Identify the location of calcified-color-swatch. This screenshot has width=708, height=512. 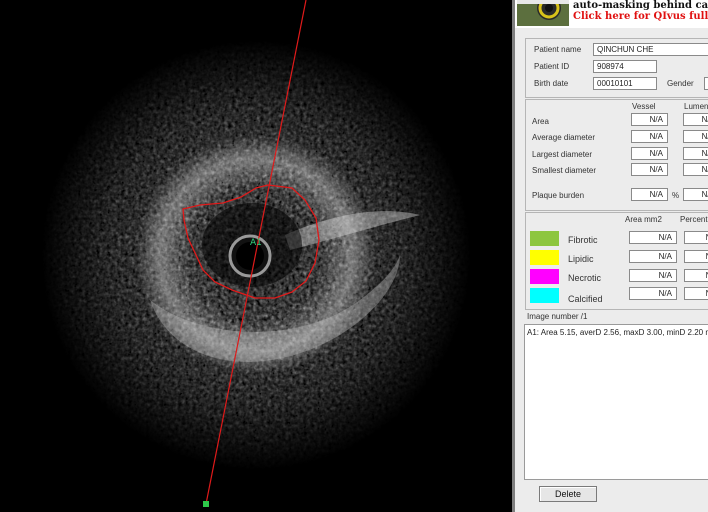
(544, 295).